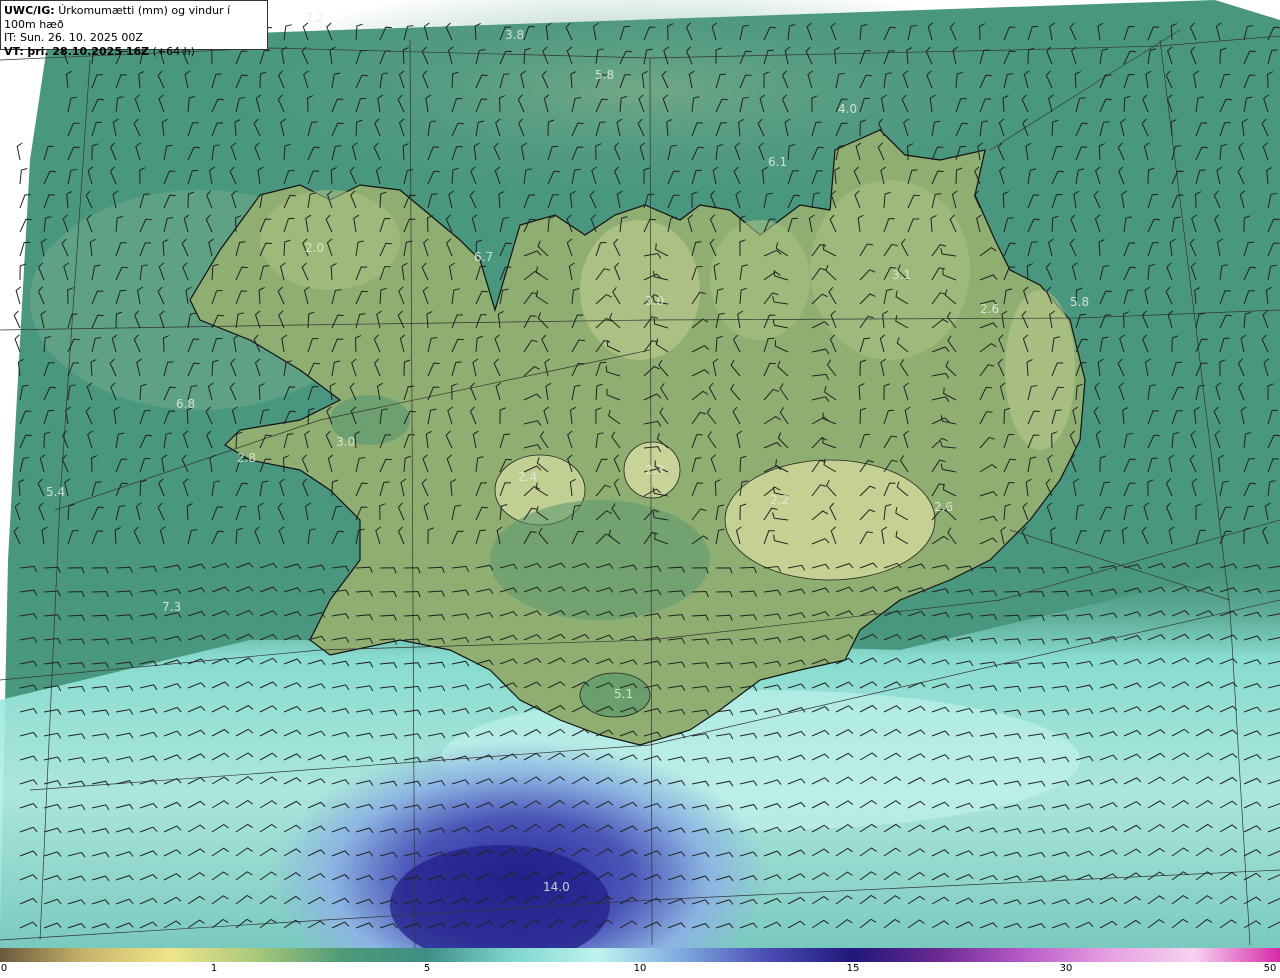 Image resolution: width=1280 pixels, height=978 pixels. Describe the element at coordinates (314, 248) in the screenshot. I see `map-value-label: 2.0` at that location.